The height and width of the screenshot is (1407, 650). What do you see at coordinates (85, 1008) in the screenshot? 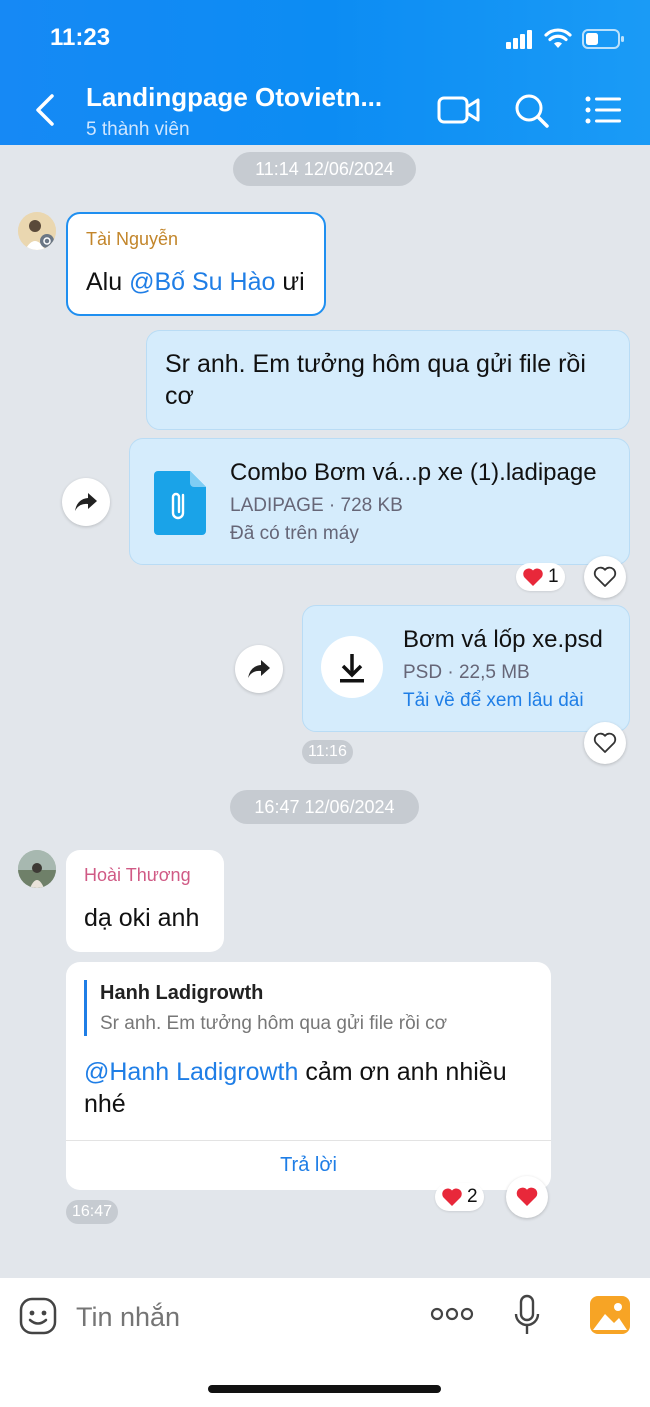
I see `quote-bar` at bounding box center [85, 1008].